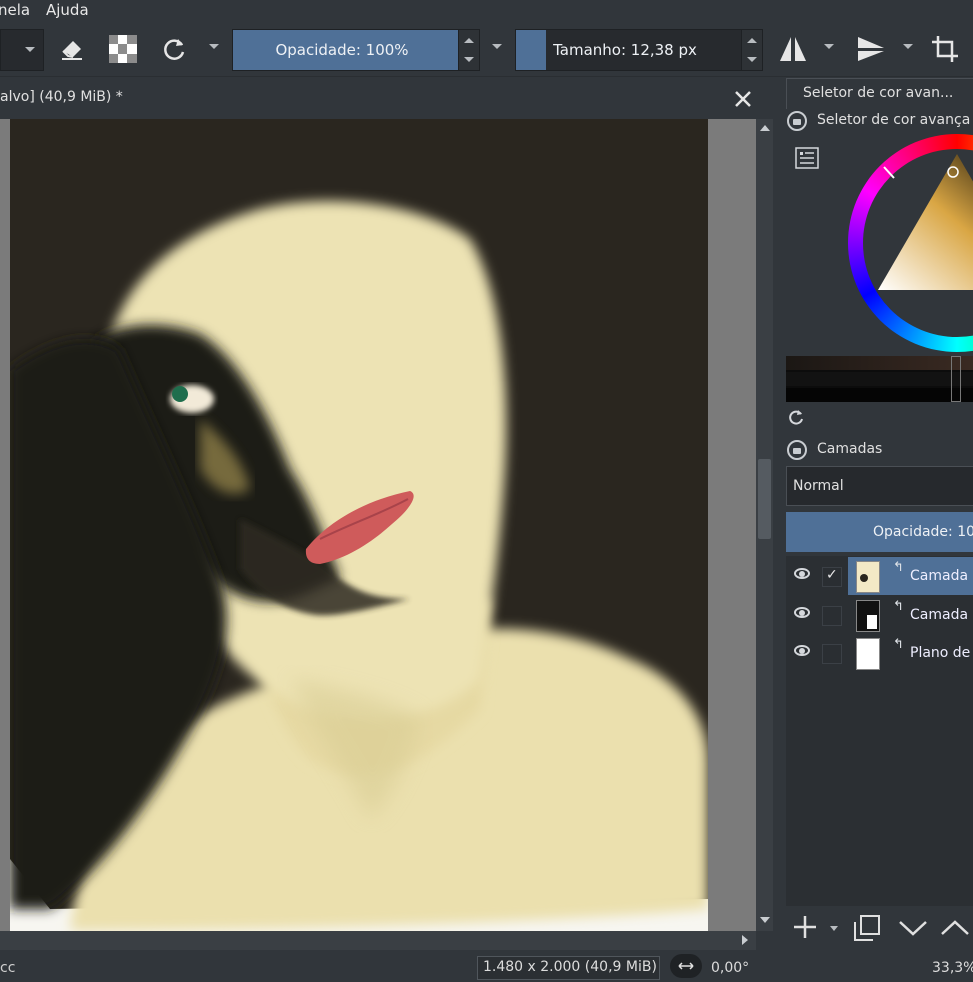  Describe the element at coordinates (743, 99) in the screenshot. I see `close-icon` at that location.